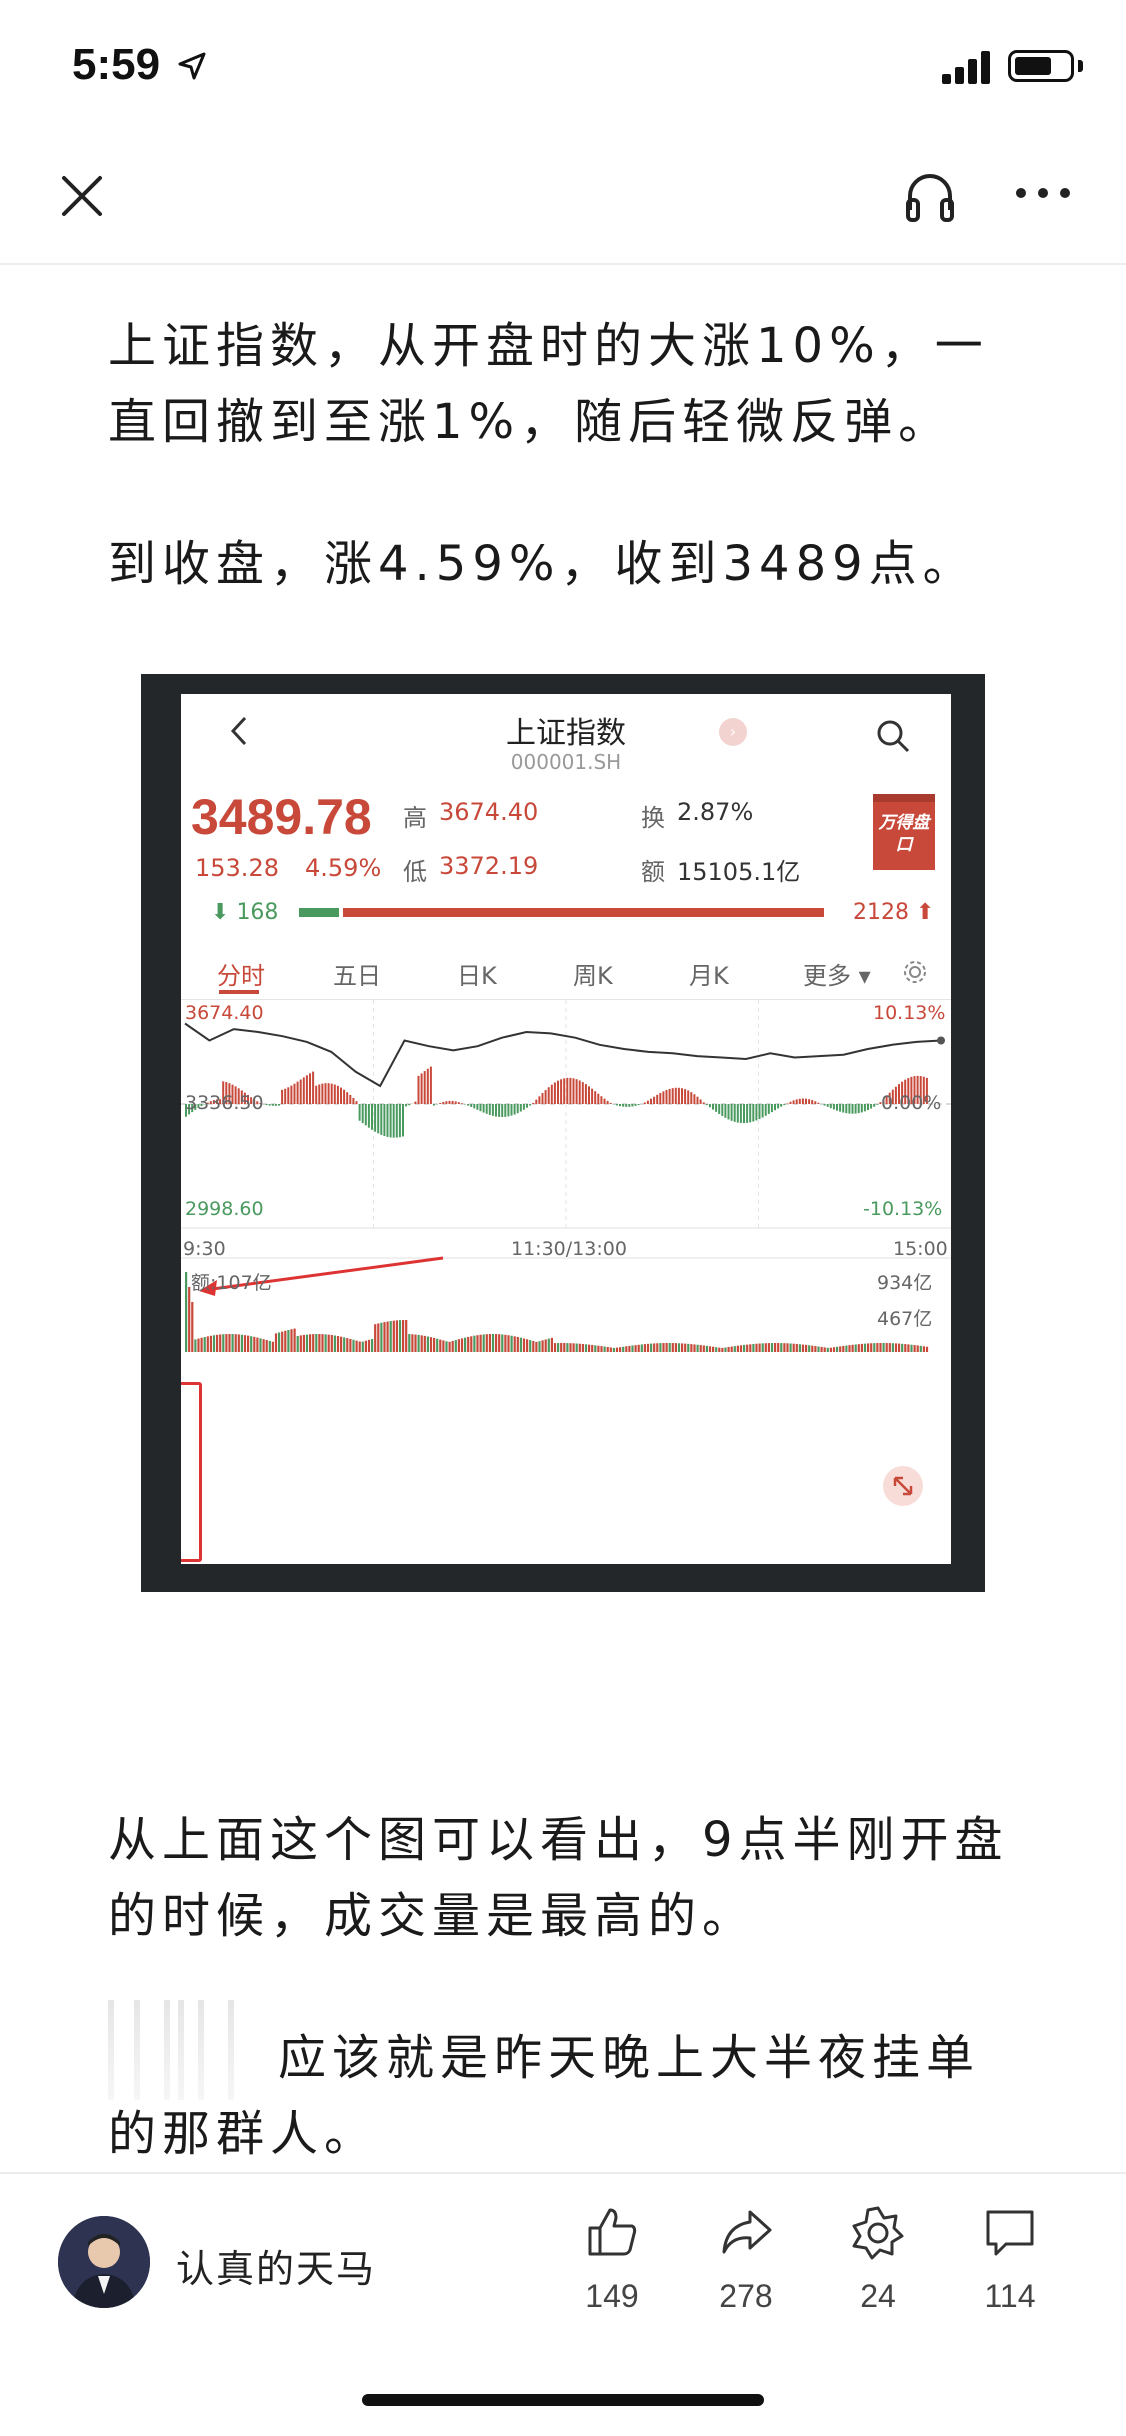 This screenshot has height=2436, width=1126. What do you see at coordinates (1010, 2269) in the screenshot?
I see `comment-button: 114` at bounding box center [1010, 2269].